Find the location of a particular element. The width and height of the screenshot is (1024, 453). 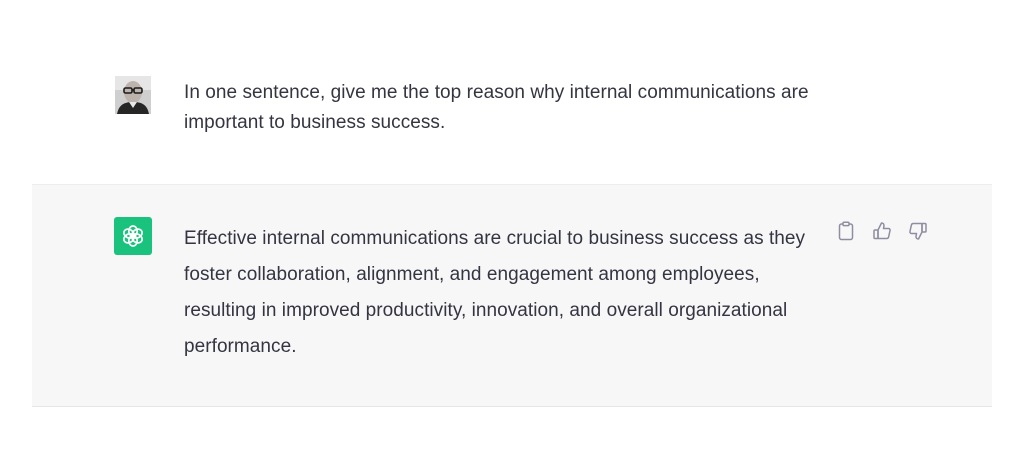

thumbs-up-icon is located at coordinates (882, 231).